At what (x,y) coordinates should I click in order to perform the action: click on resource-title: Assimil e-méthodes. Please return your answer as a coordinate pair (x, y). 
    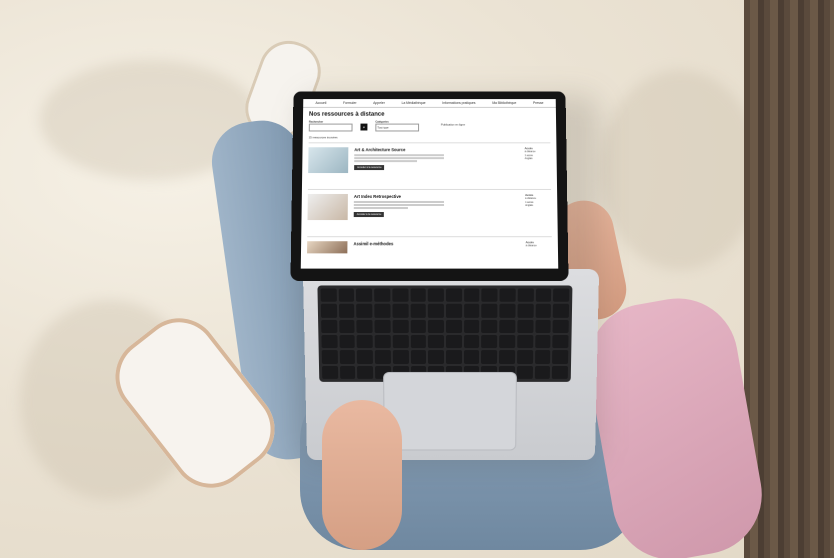
    Looking at the image, I should click on (439, 243).